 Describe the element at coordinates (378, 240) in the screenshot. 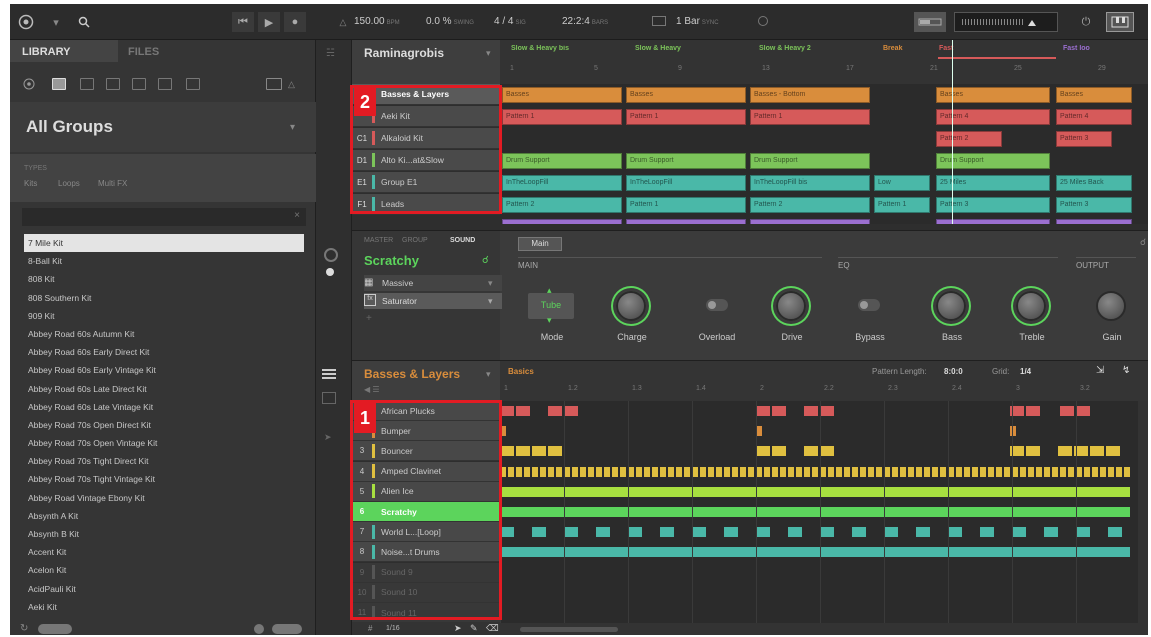

I see `tab-master: MASTER` at that location.